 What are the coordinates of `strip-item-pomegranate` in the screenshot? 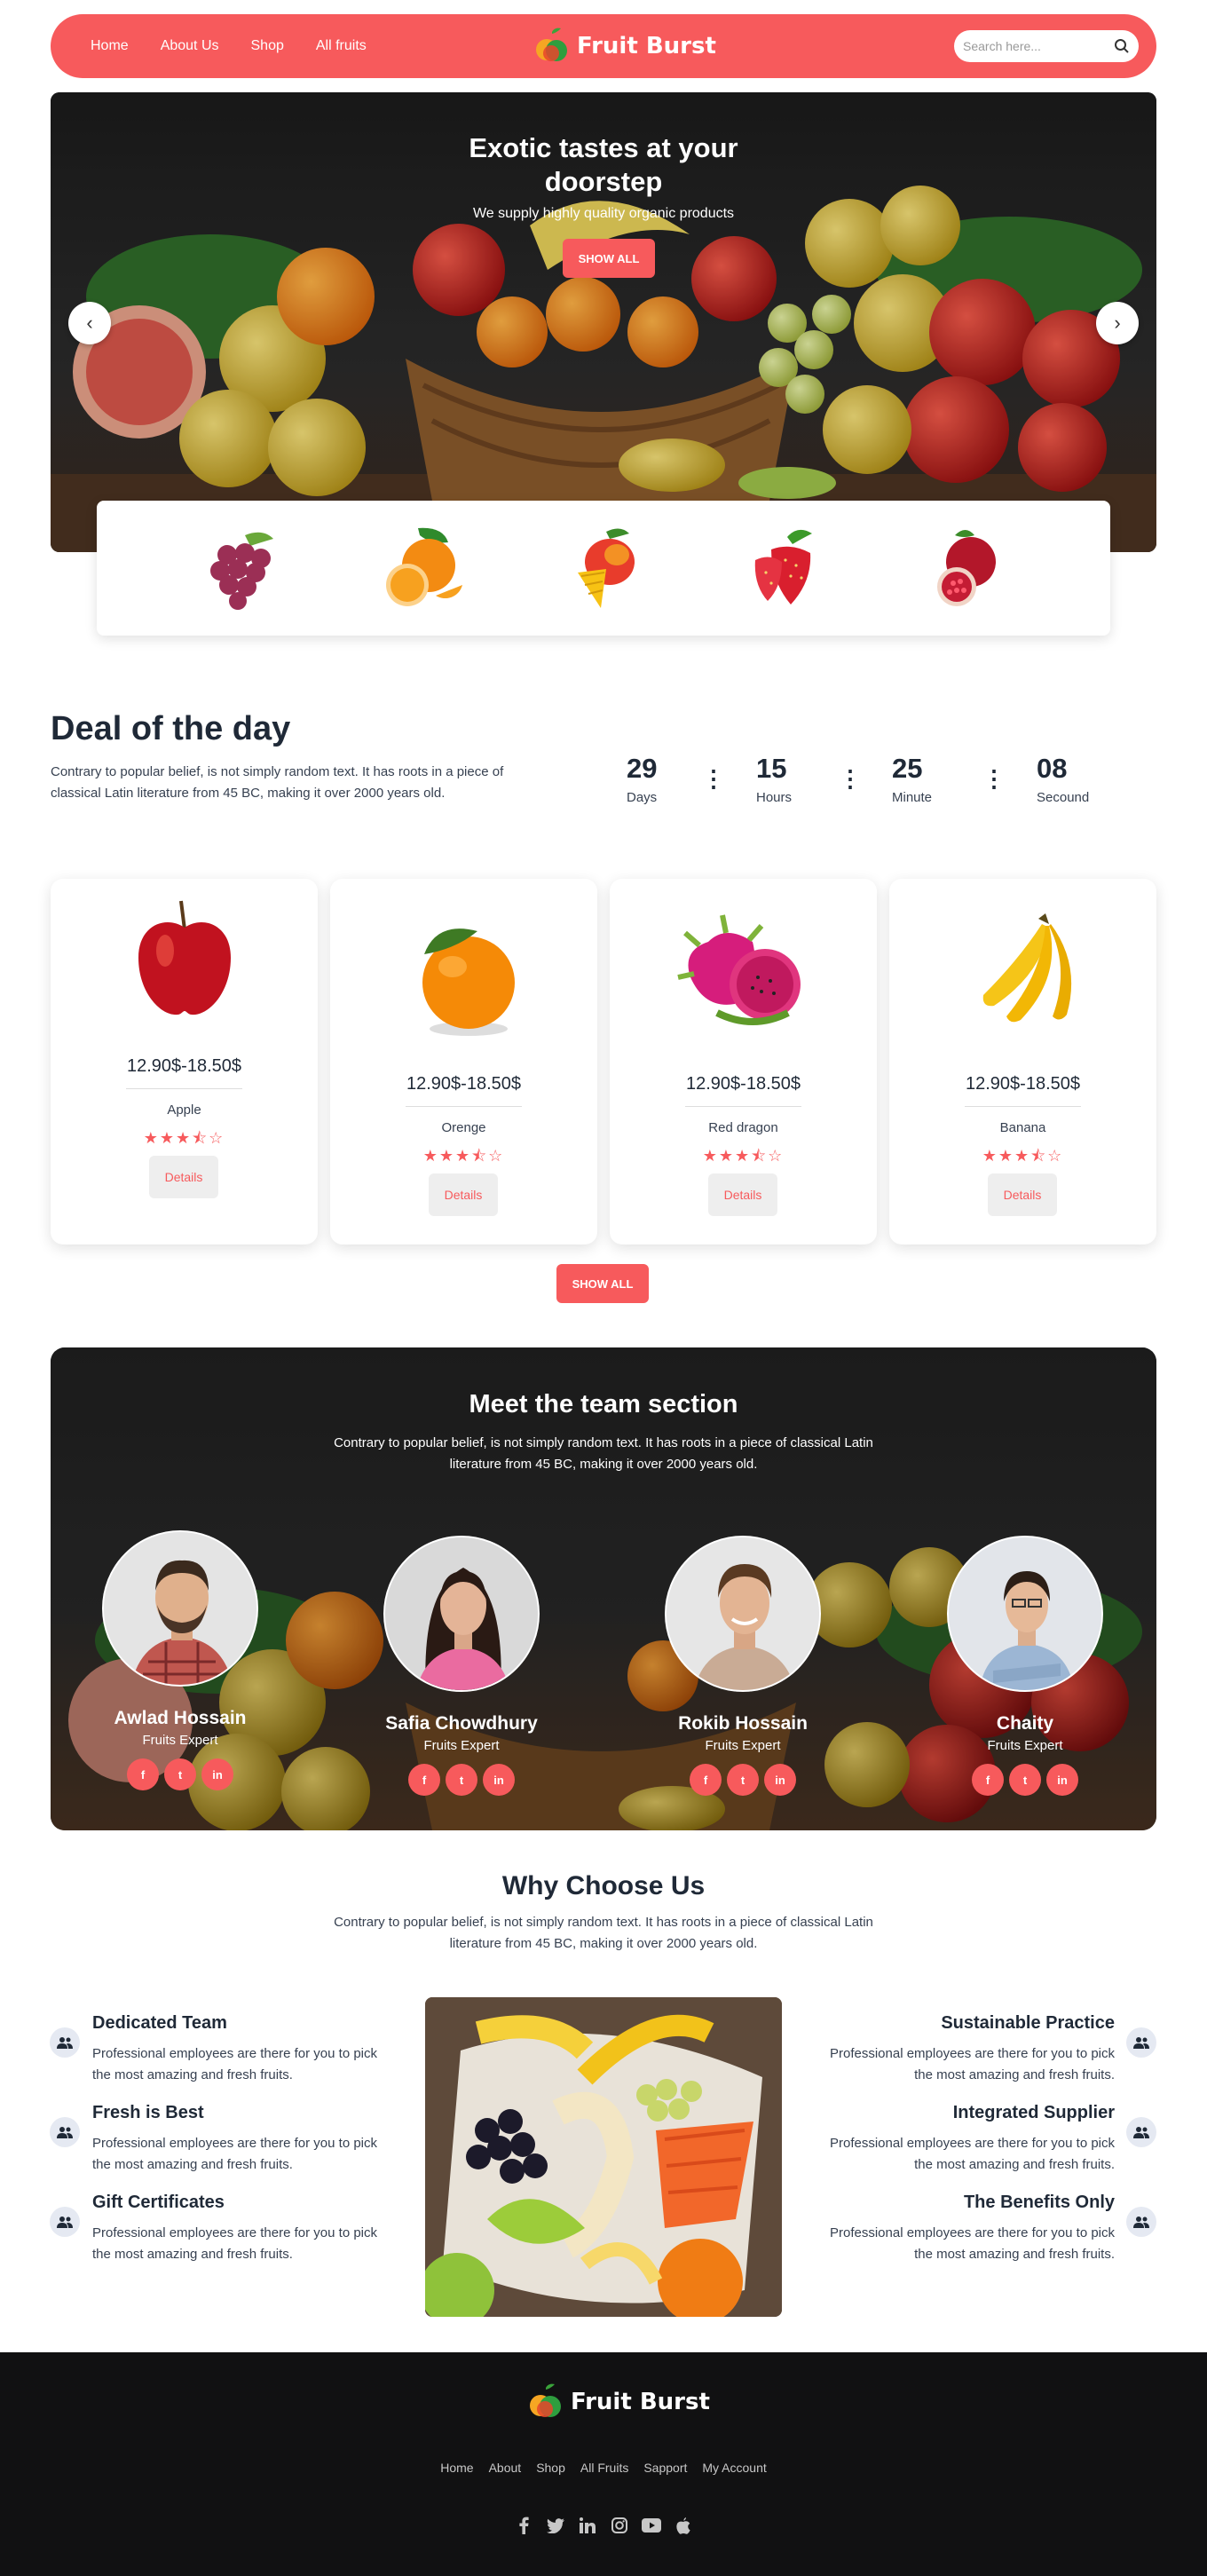 It's located at (966, 568).